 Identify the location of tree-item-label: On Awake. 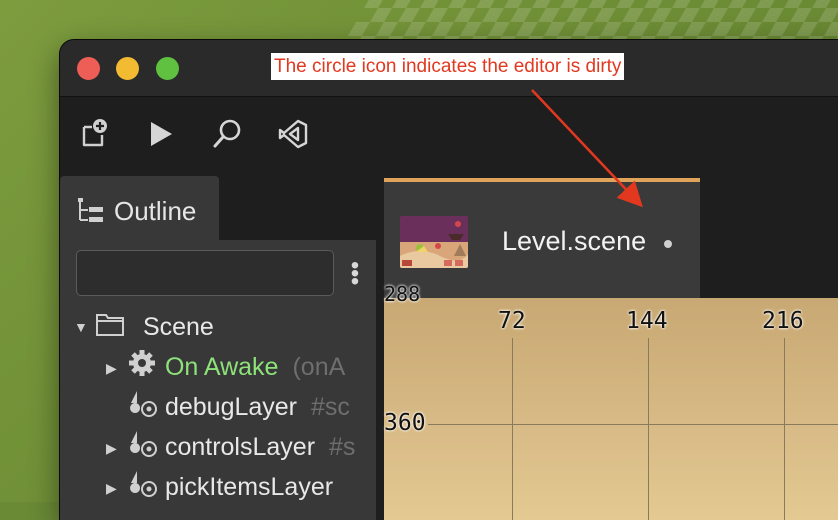
(221, 367).